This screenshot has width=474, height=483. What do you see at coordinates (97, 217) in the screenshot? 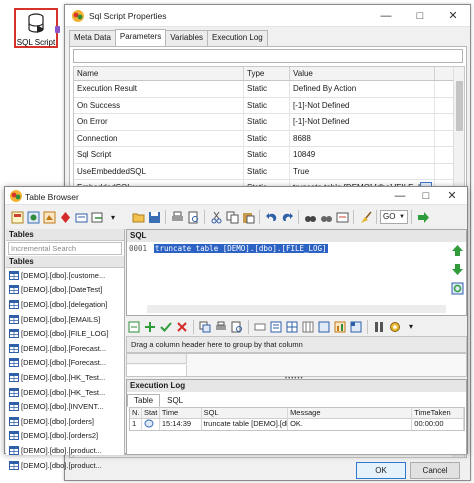
I see `export-icon` at bounding box center [97, 217].